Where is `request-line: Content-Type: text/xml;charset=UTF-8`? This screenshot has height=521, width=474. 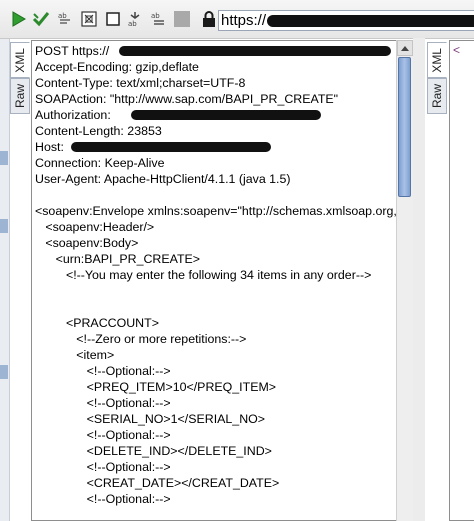 request-line: Content-Type: text/xml;charset=UTF-8 is located at coordinates (140, 83).